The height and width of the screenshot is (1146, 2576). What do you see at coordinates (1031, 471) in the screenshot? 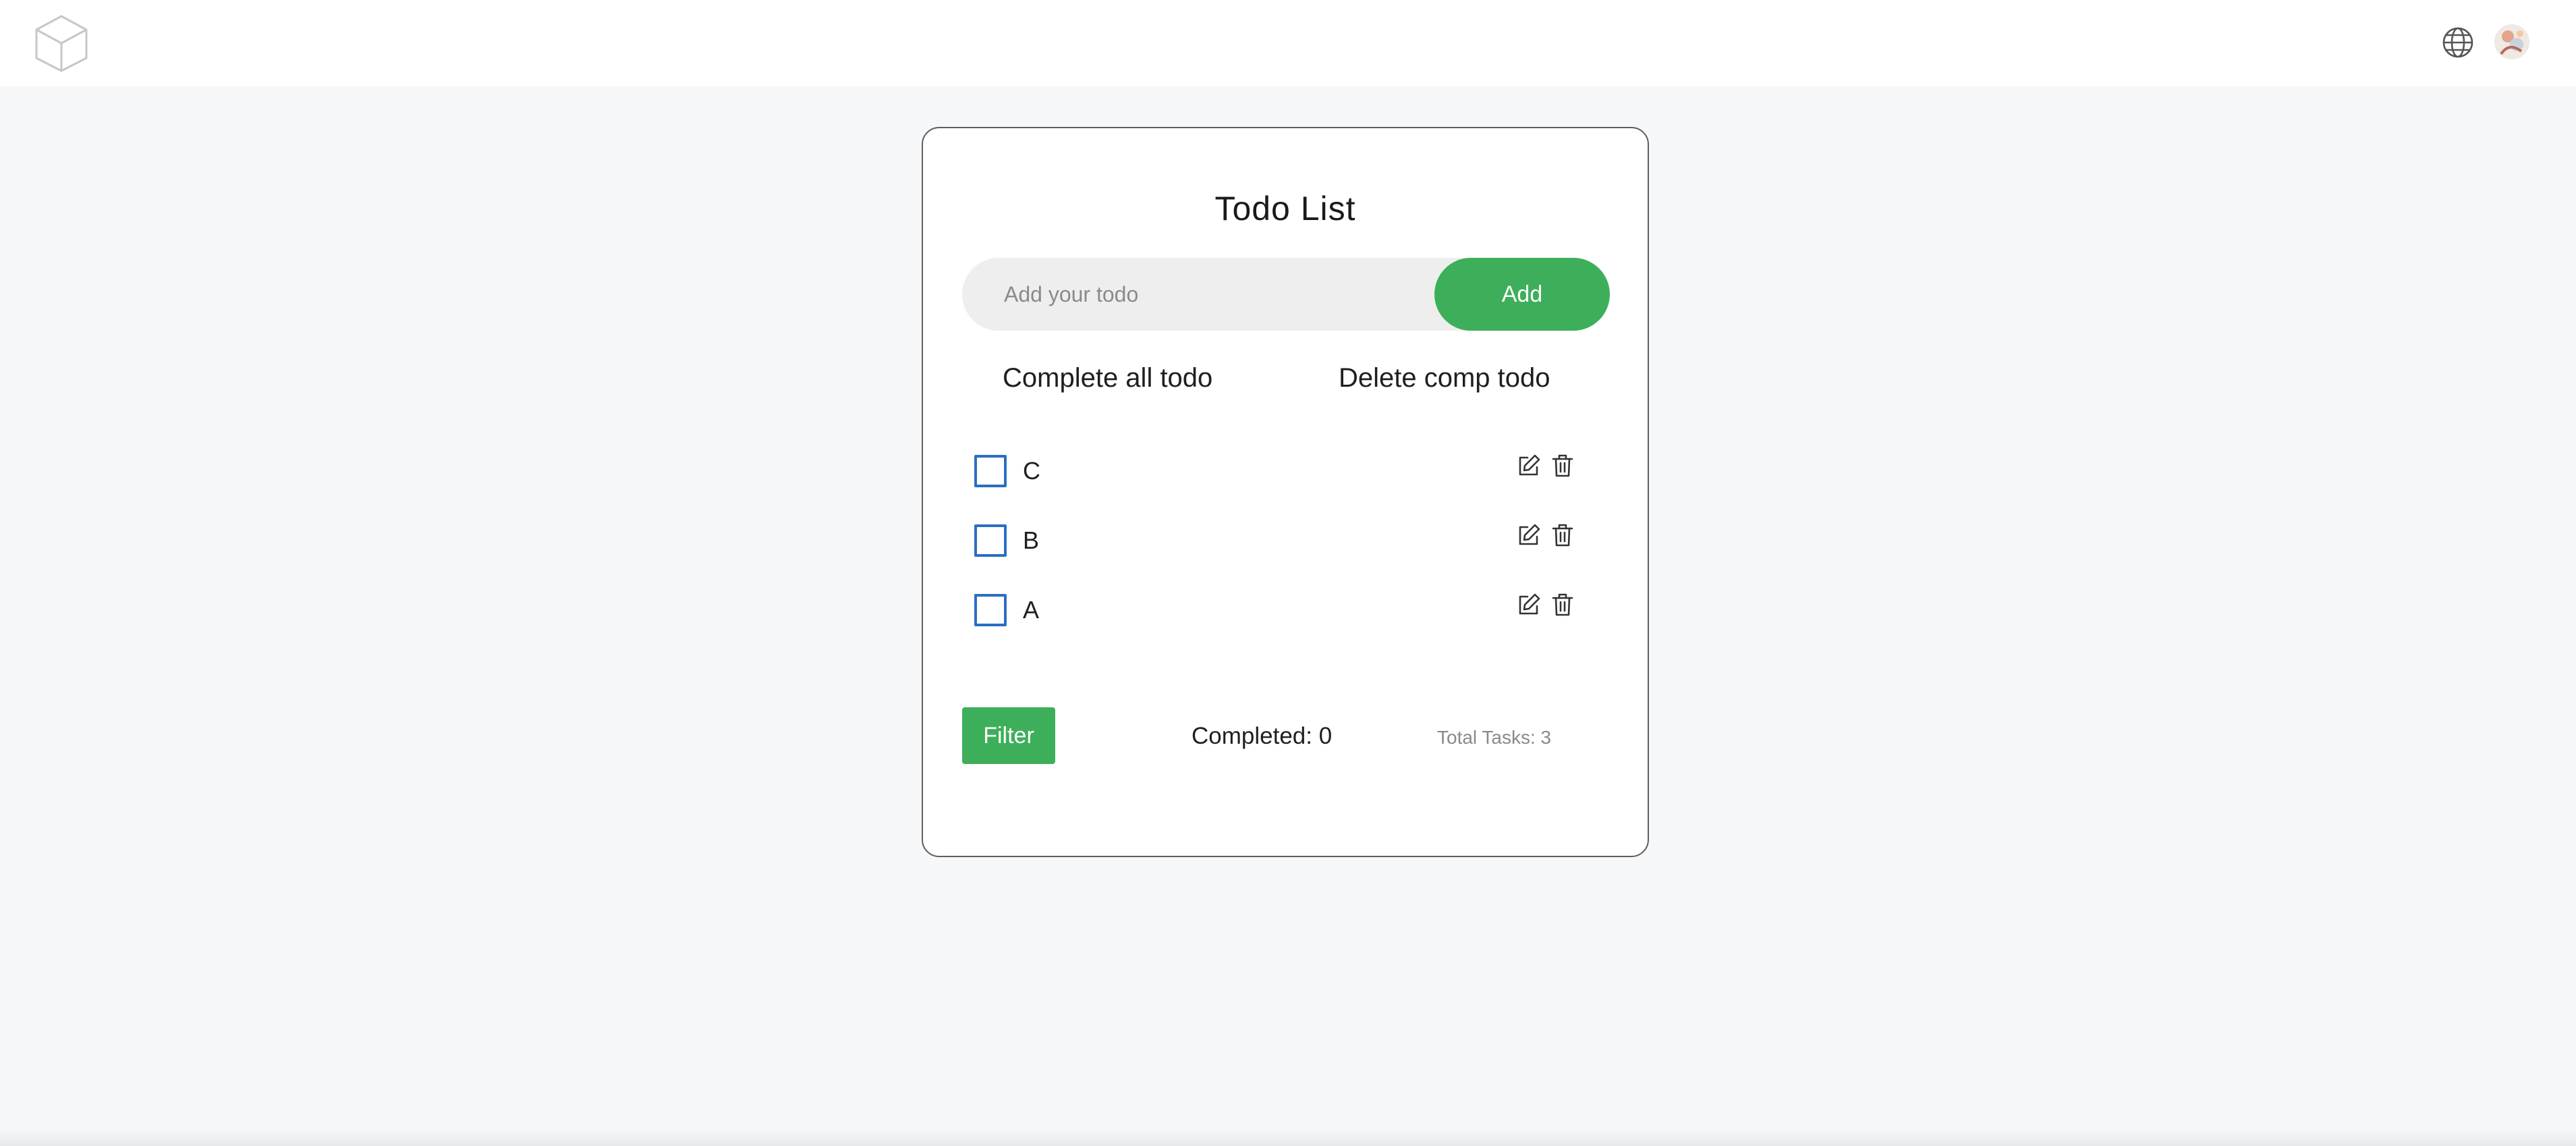
I see `todo-item-text: C` at bounding box center [1031, 471].